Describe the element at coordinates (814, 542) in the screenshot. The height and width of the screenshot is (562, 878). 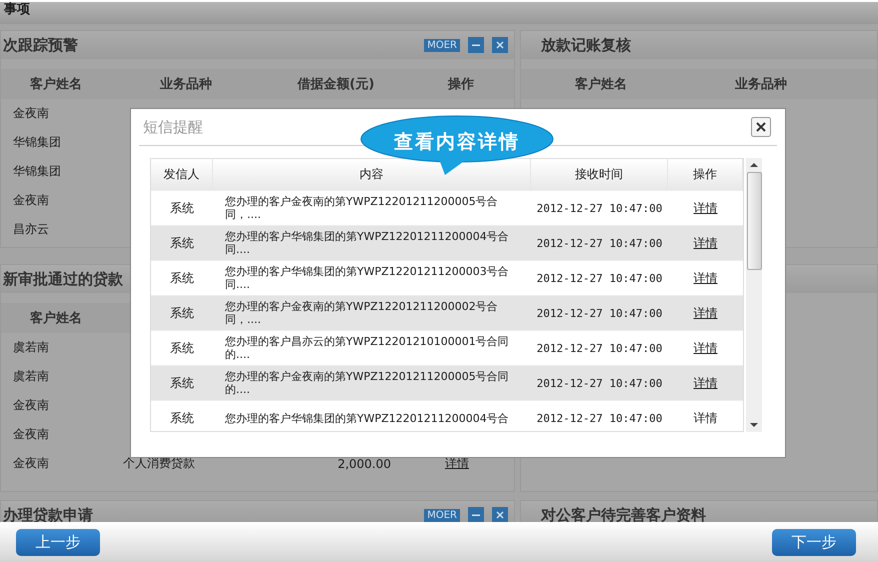
I see `next-button: 下一步` at that location.